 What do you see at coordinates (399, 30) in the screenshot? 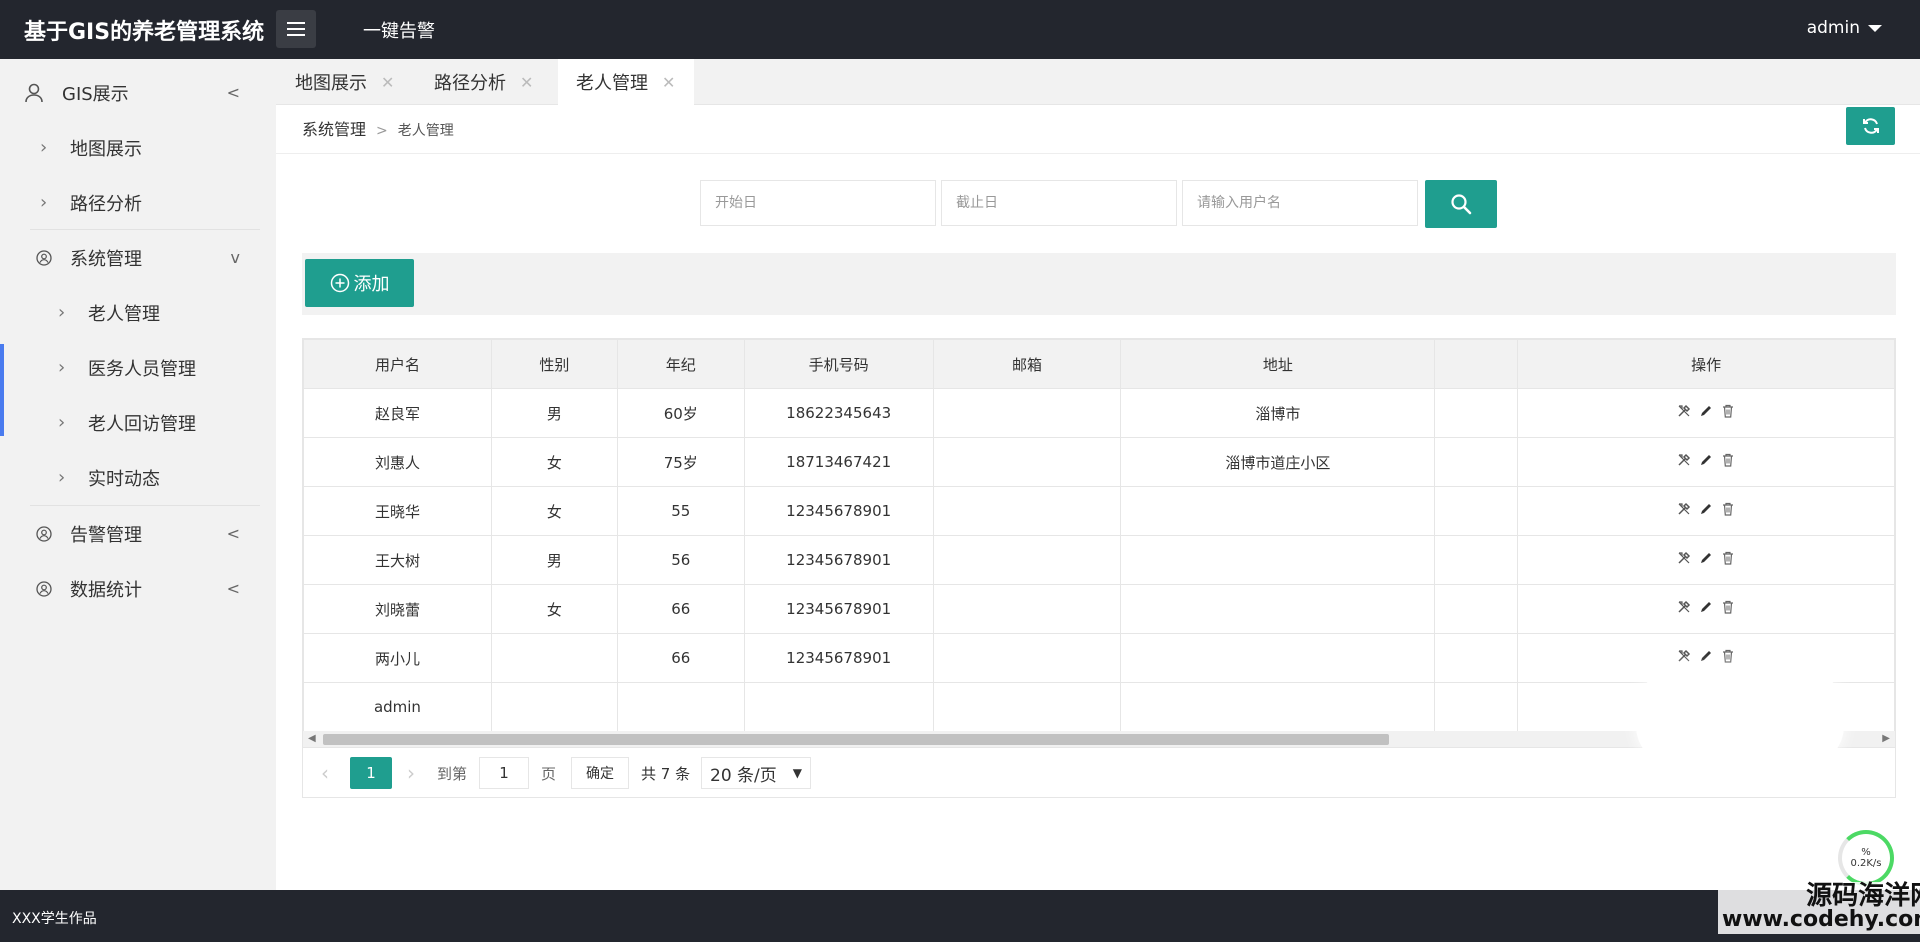
I see `one-click-alarm-link: 一键告警` at bounding box center [399, 30].